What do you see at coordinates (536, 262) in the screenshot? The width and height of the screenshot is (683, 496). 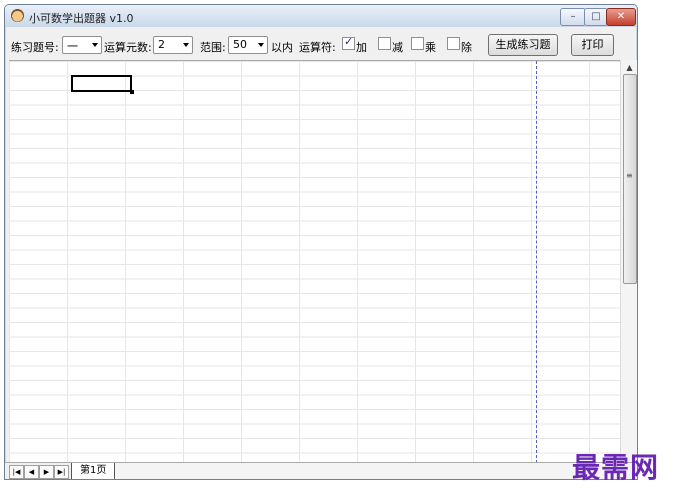 I see `page-break-line` at bounding box center [536, 262].